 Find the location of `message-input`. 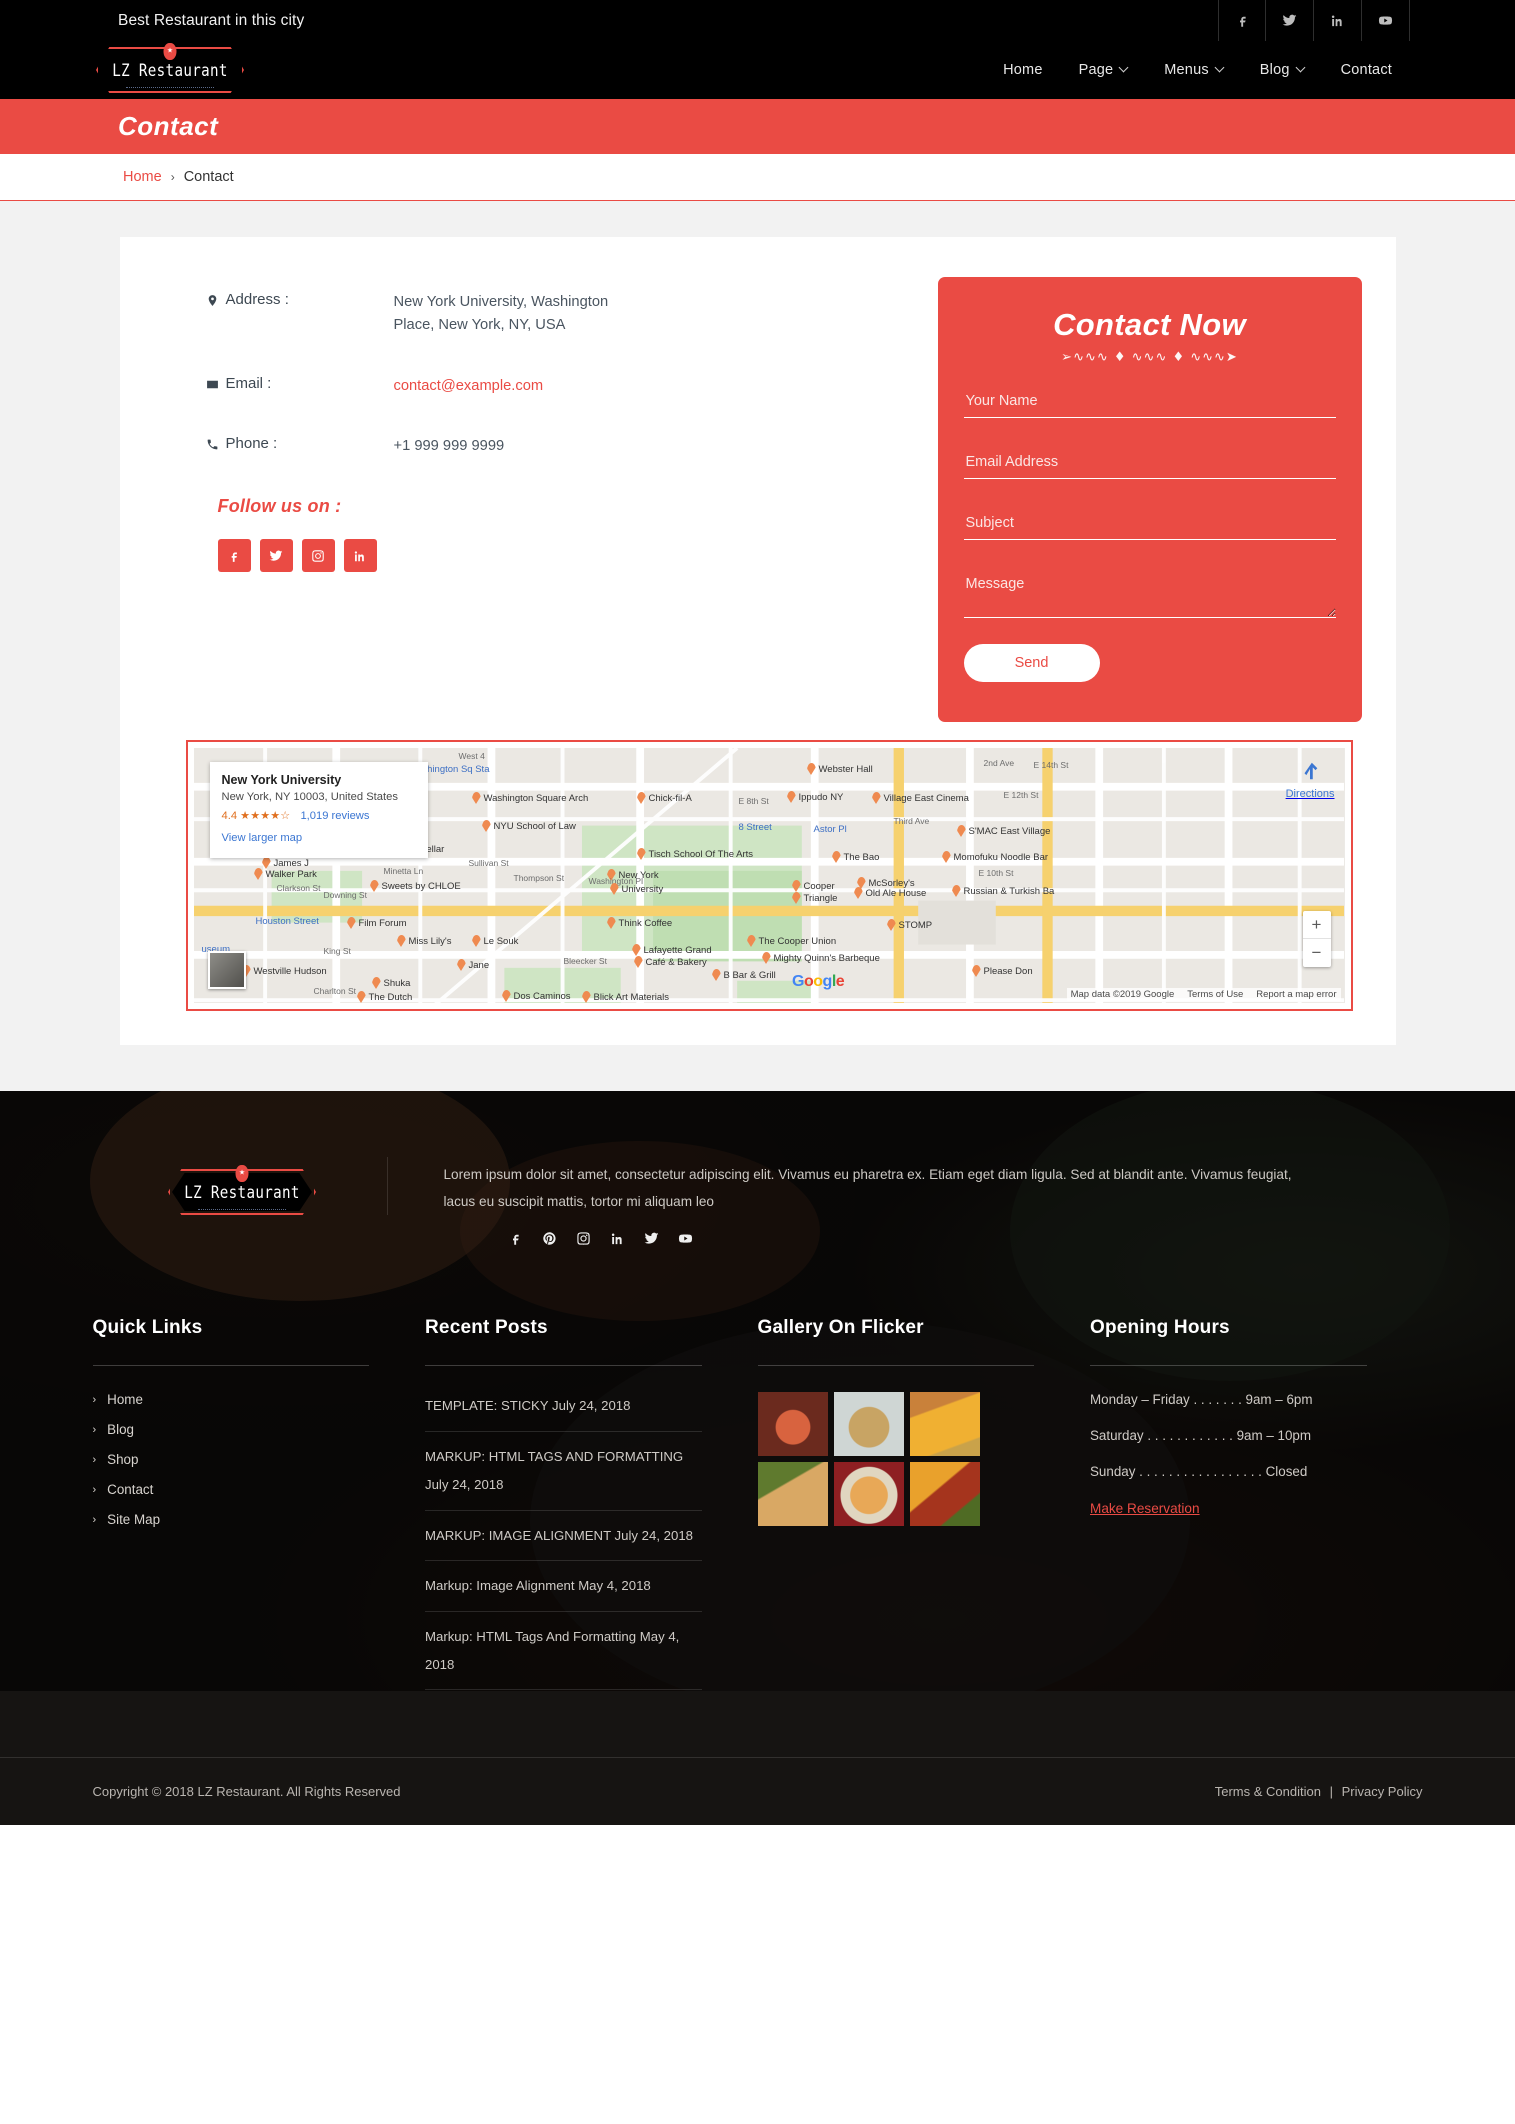

message-input is located at coordinates (1149, 594).